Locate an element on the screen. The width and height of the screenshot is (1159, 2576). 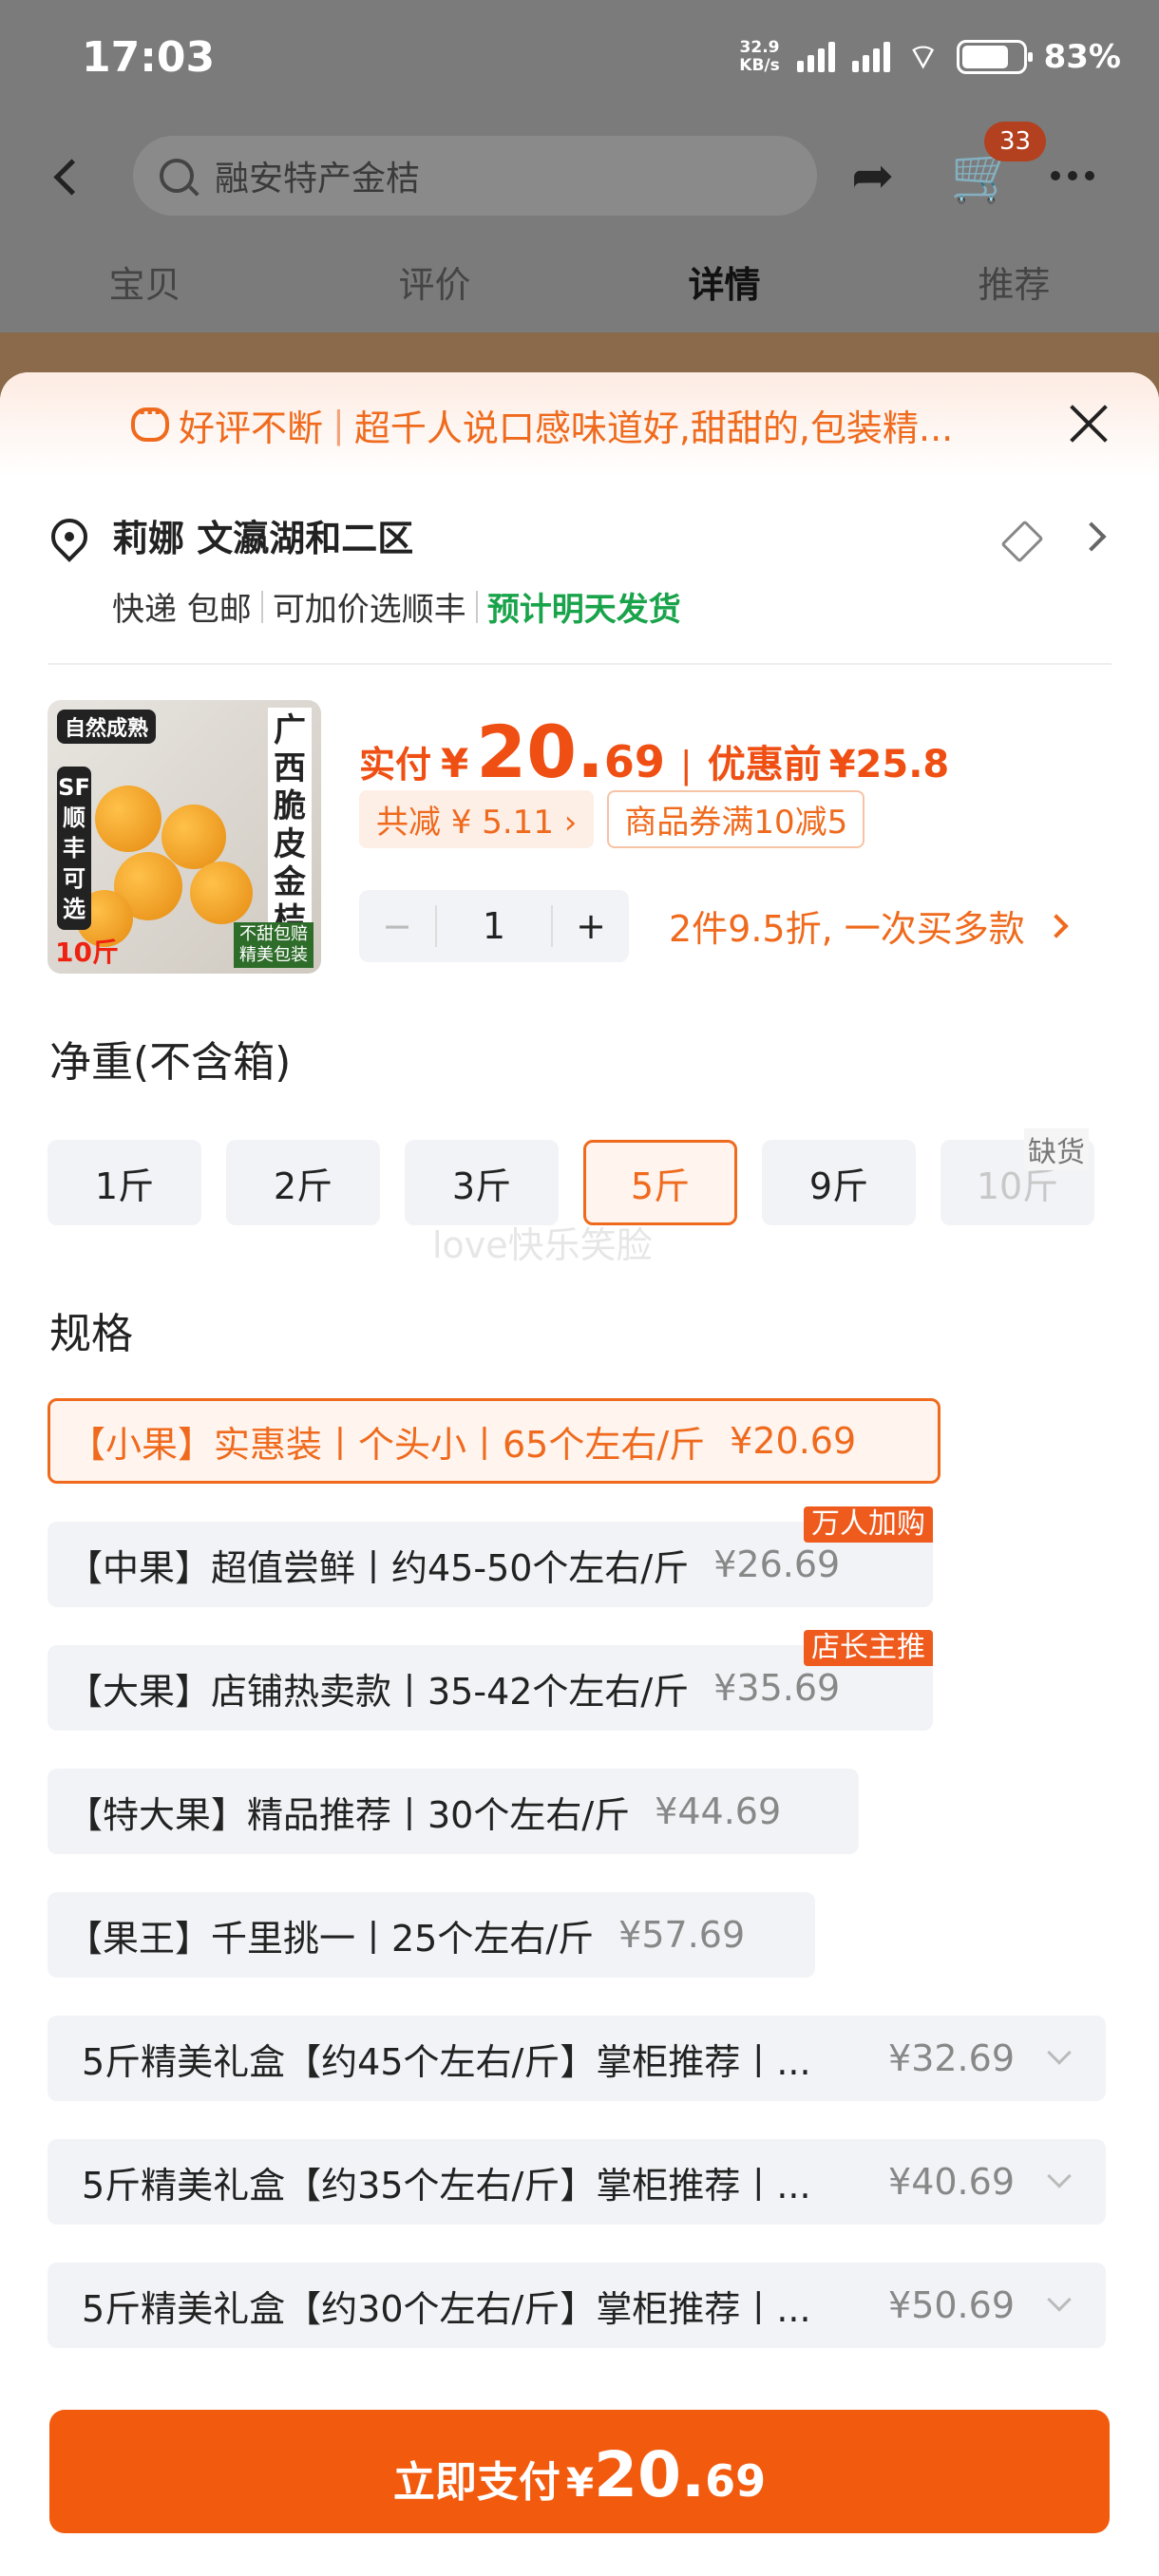
search-icon is located at coordinates (177, 176).